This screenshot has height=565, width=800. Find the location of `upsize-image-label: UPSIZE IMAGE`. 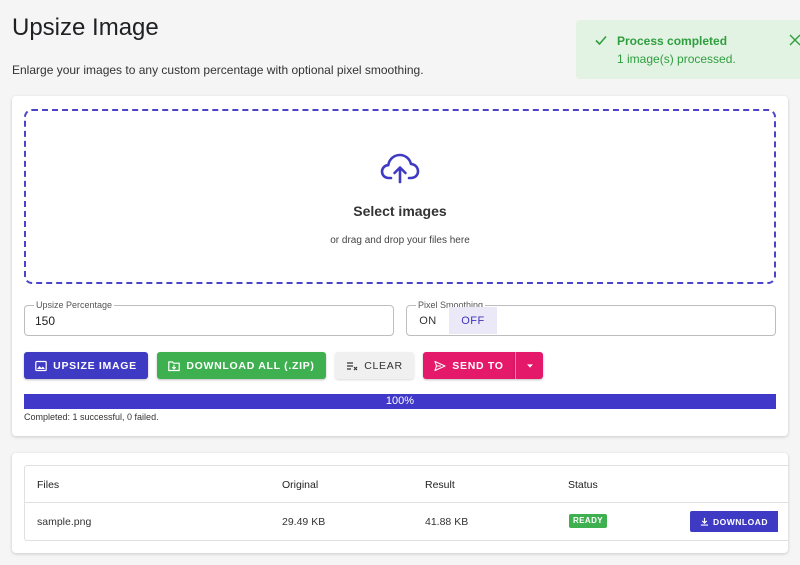

upsize-image-label: UPSIZE IMAGE is located at coordinates (95, 365).